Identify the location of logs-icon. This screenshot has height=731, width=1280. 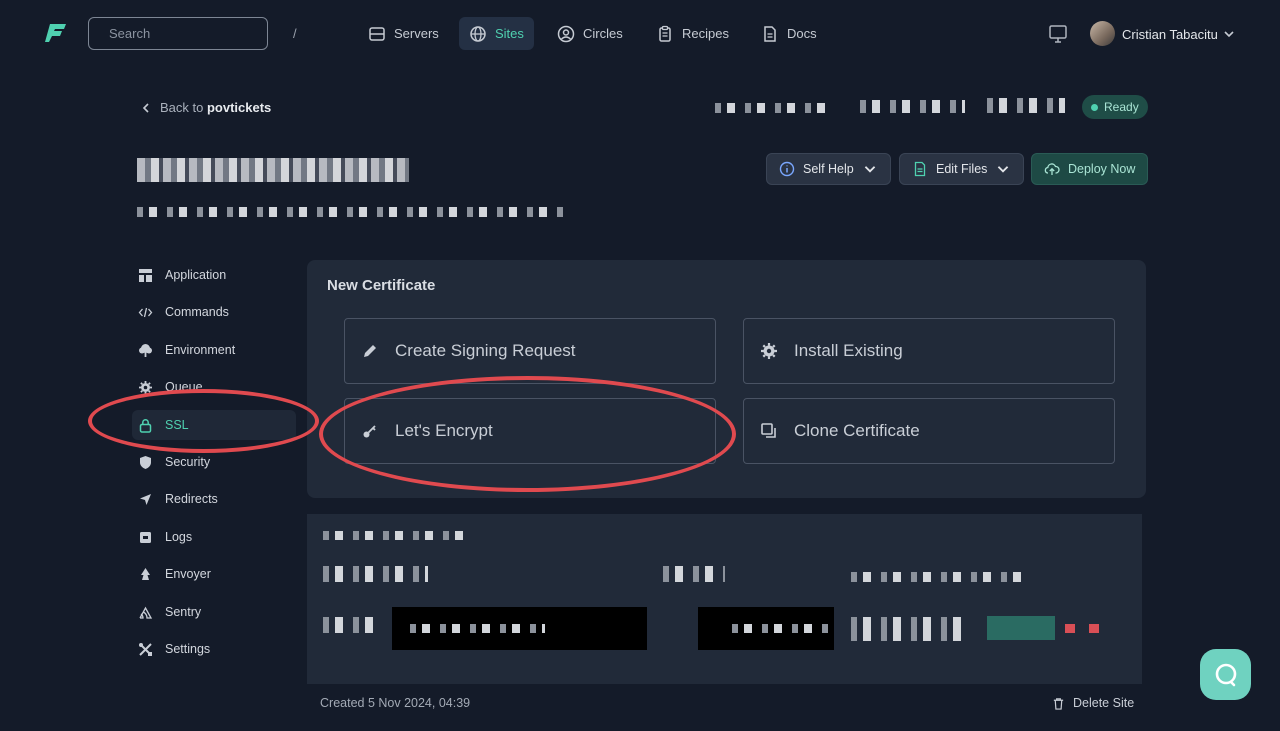
(145, 537).